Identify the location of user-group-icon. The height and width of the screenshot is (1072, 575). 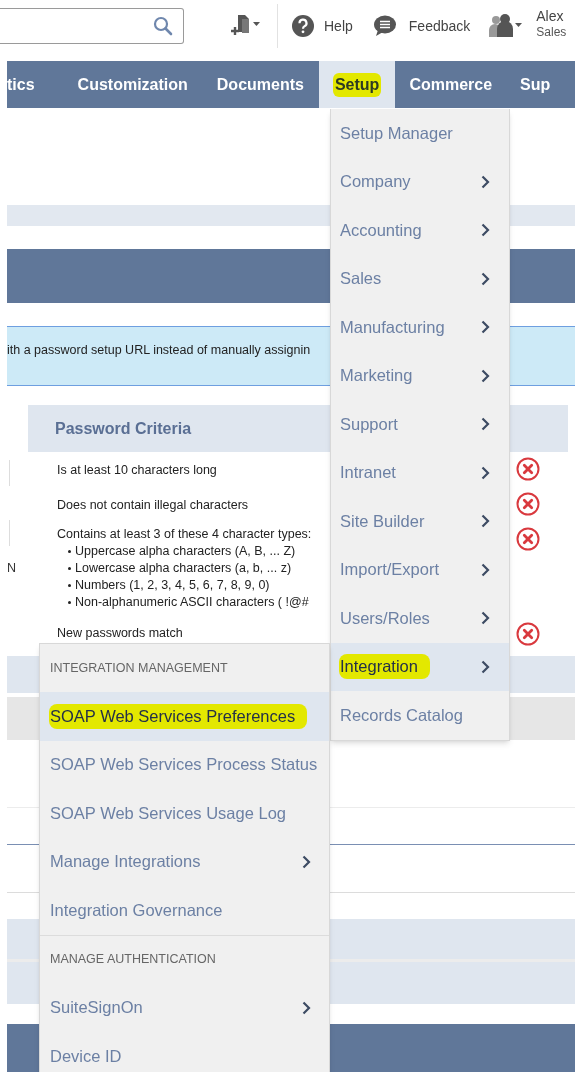
(505, 26).